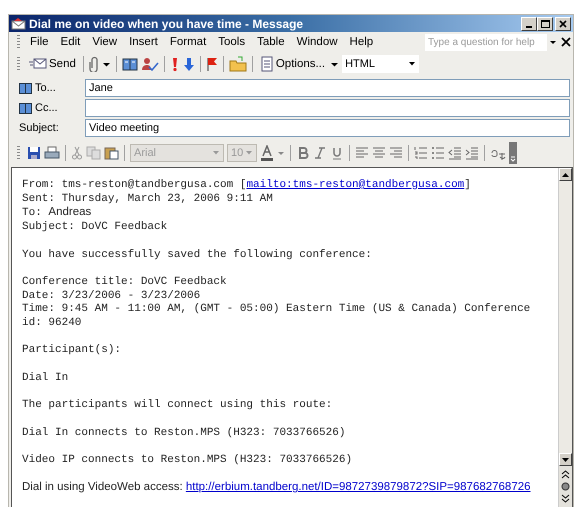 This screenshot has height=507, width=574. Describe the element at coordinates (34, 153) in the screenshot. I see `save-icon` at that location.